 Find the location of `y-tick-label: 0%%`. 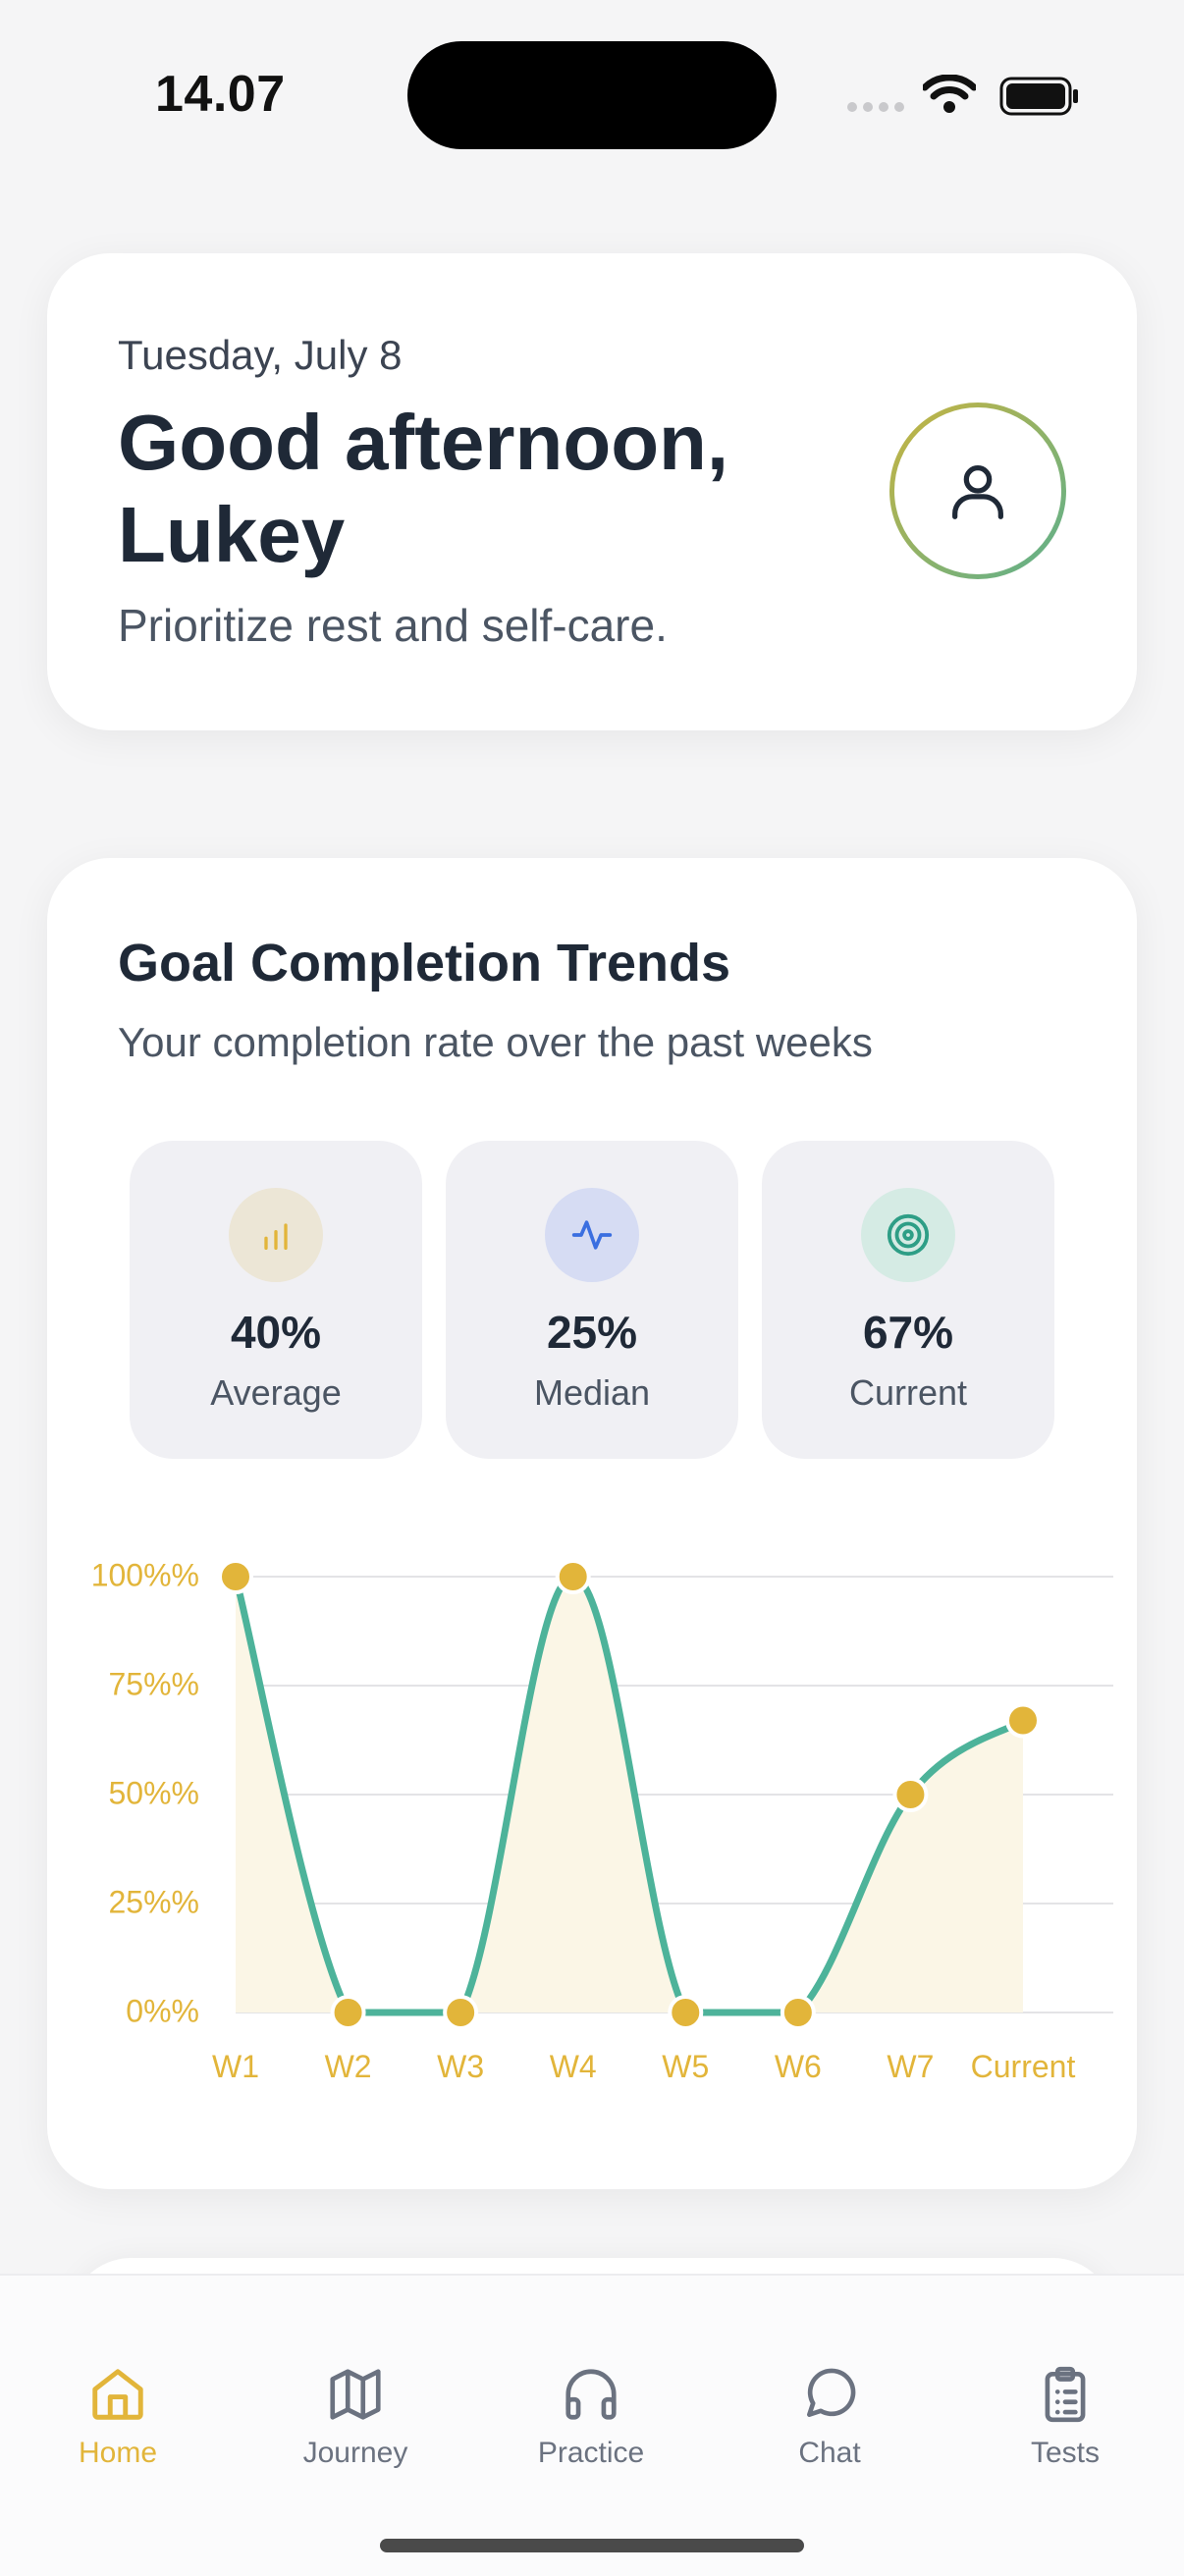

y-tick-label: 0%% is located at coordinates (162, 2010).